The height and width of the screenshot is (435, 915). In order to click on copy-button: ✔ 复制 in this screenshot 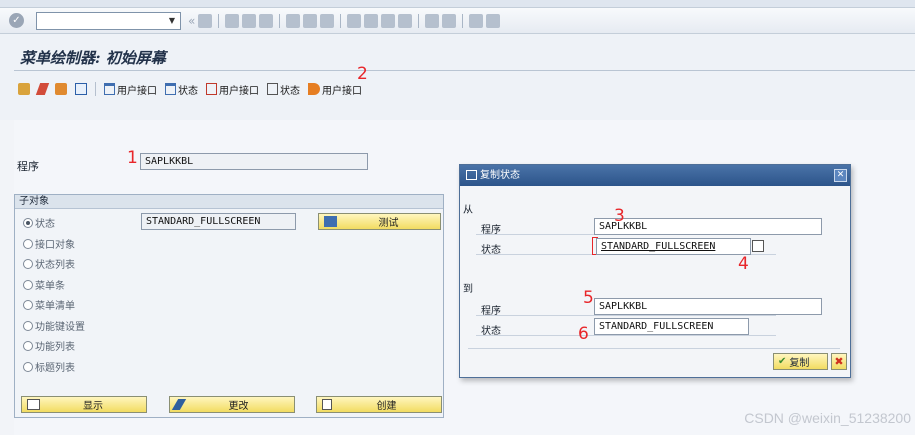, I will do `click(800, 361)`.